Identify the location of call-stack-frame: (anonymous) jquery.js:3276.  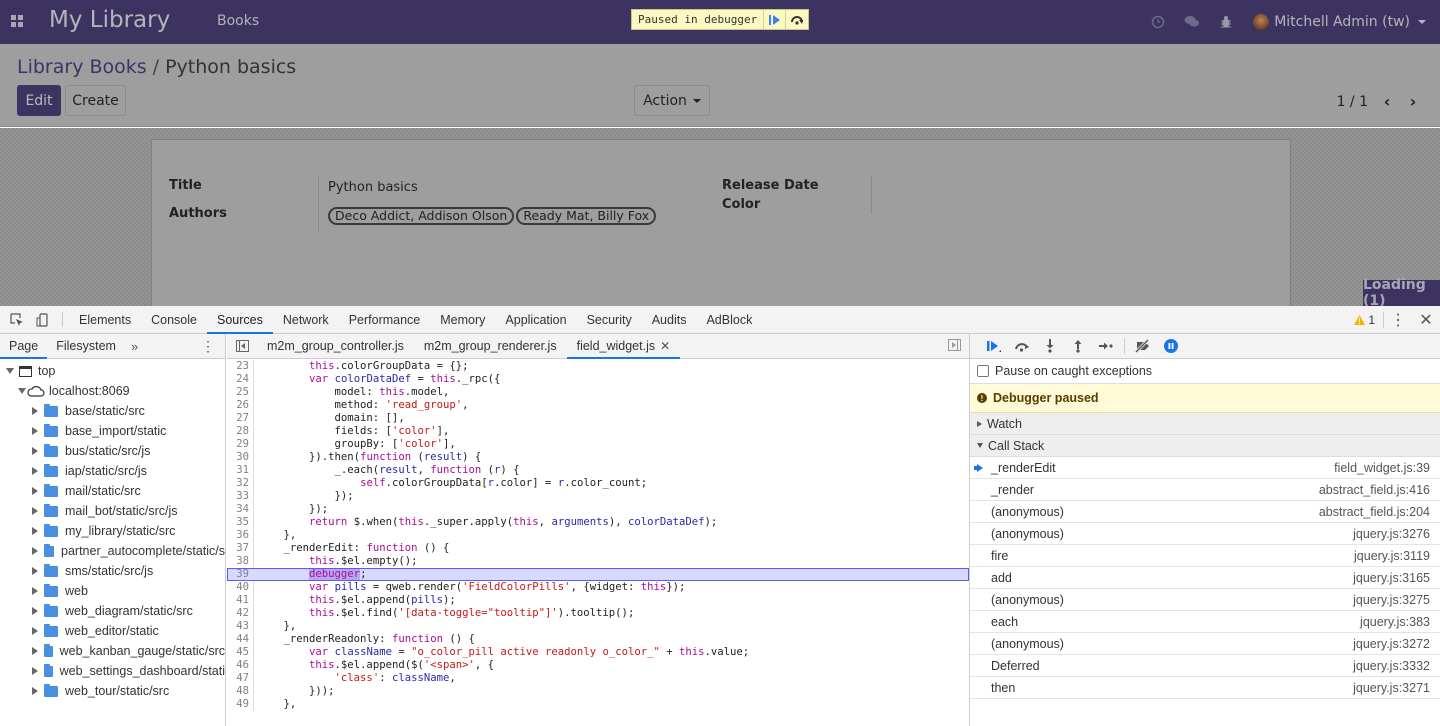
(1205, 534).